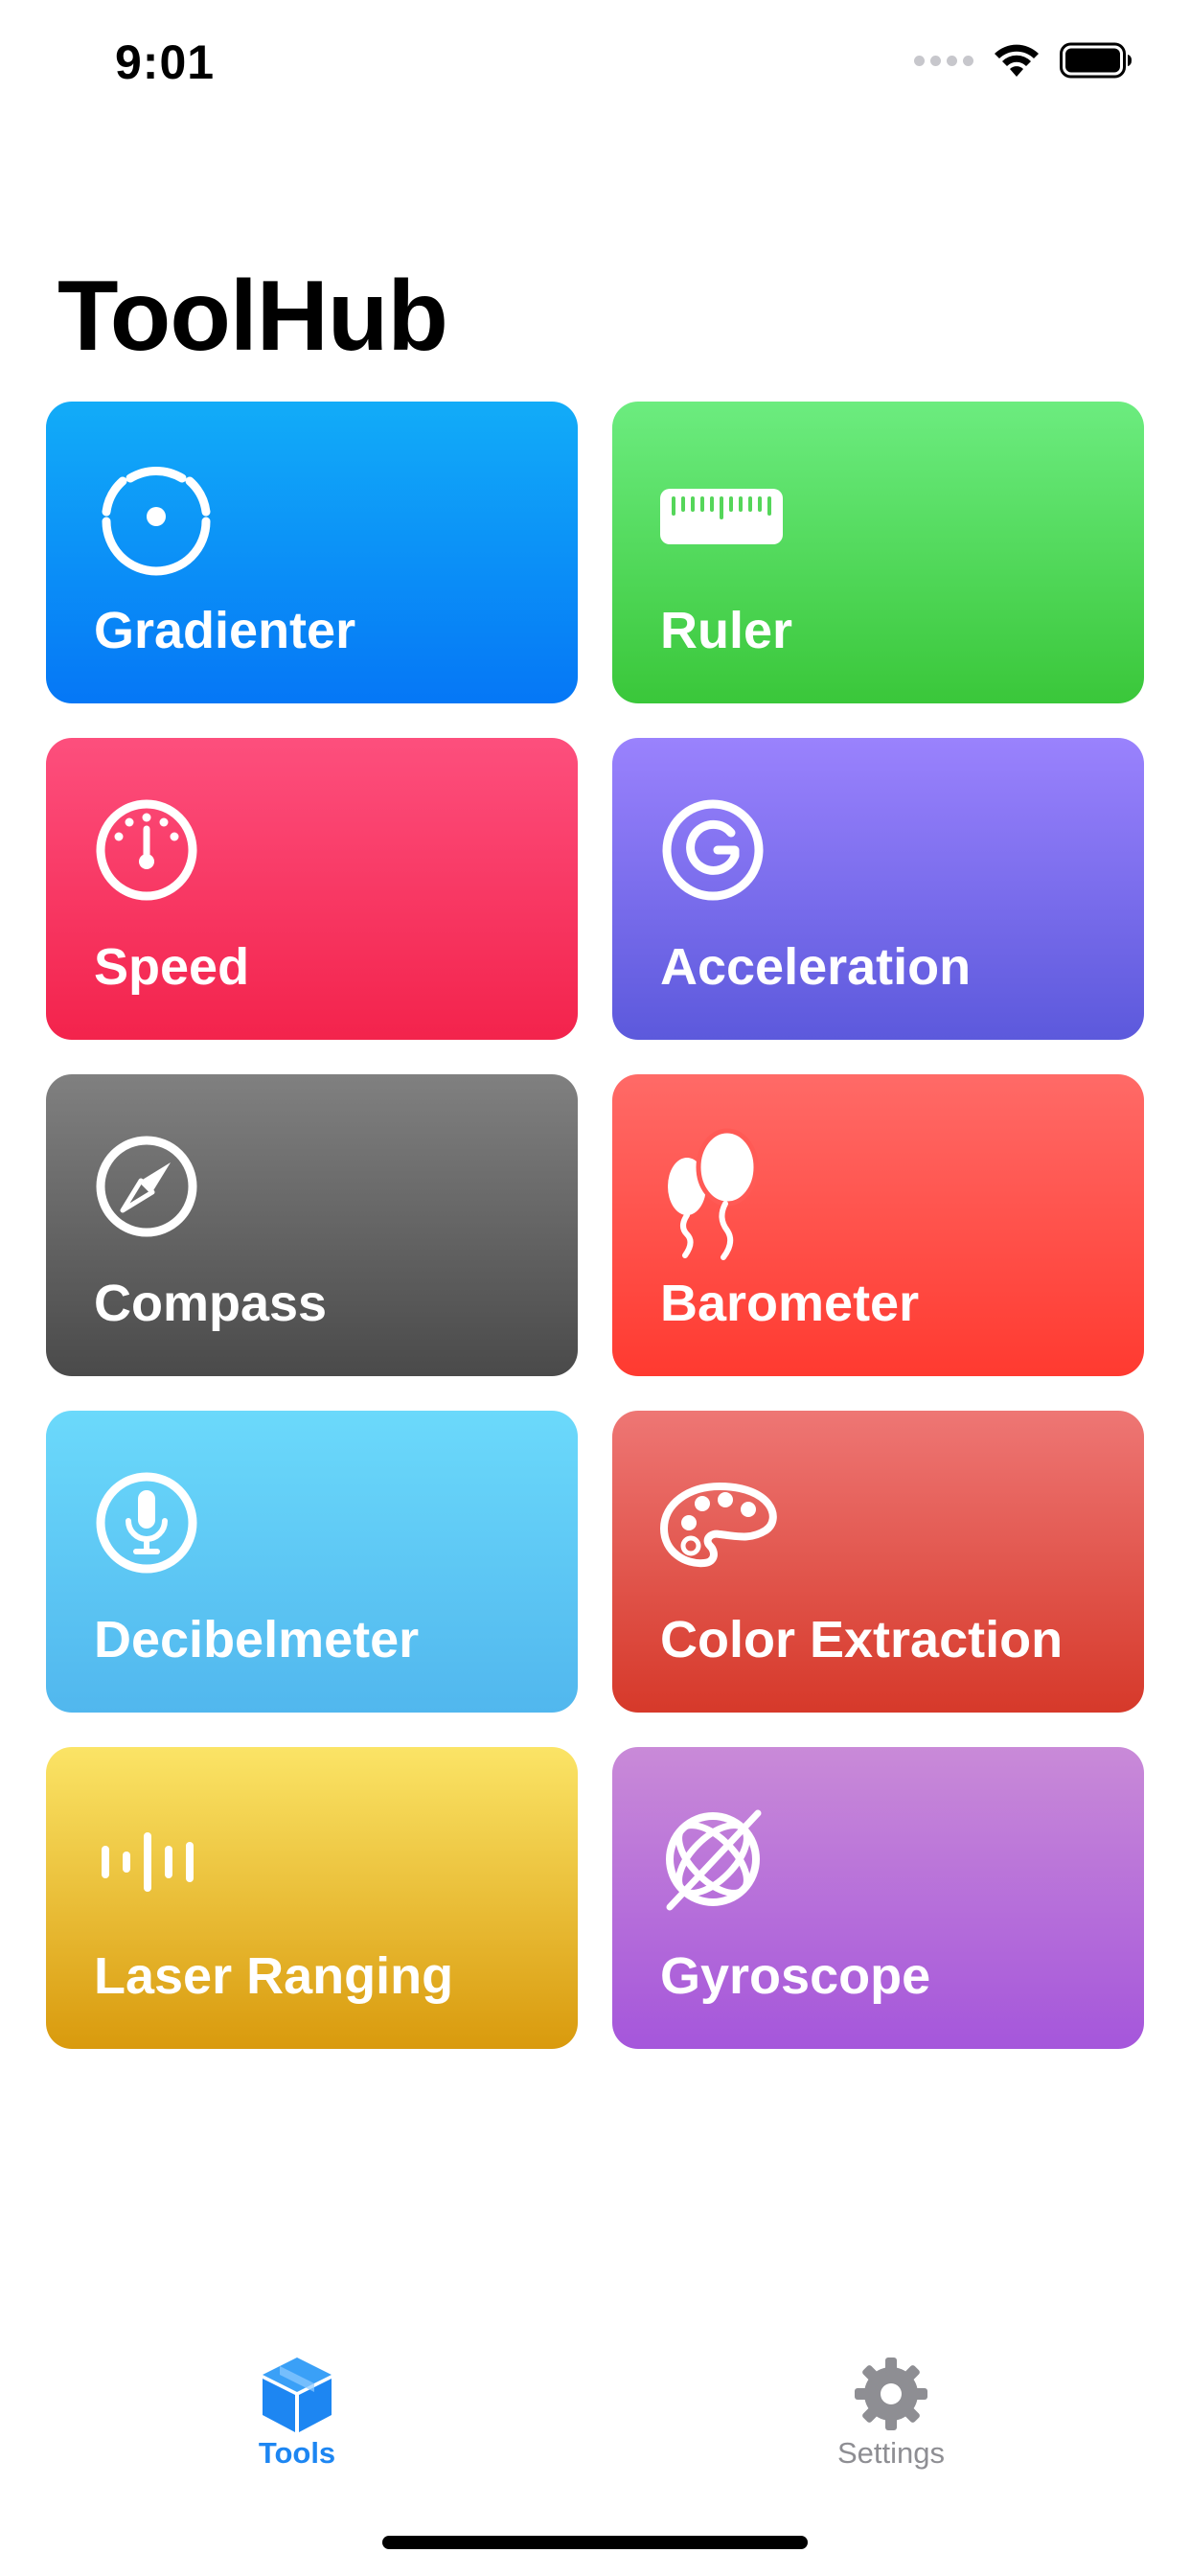  I want to click on tile-gradienter: Gradienter, so click(312, 552).